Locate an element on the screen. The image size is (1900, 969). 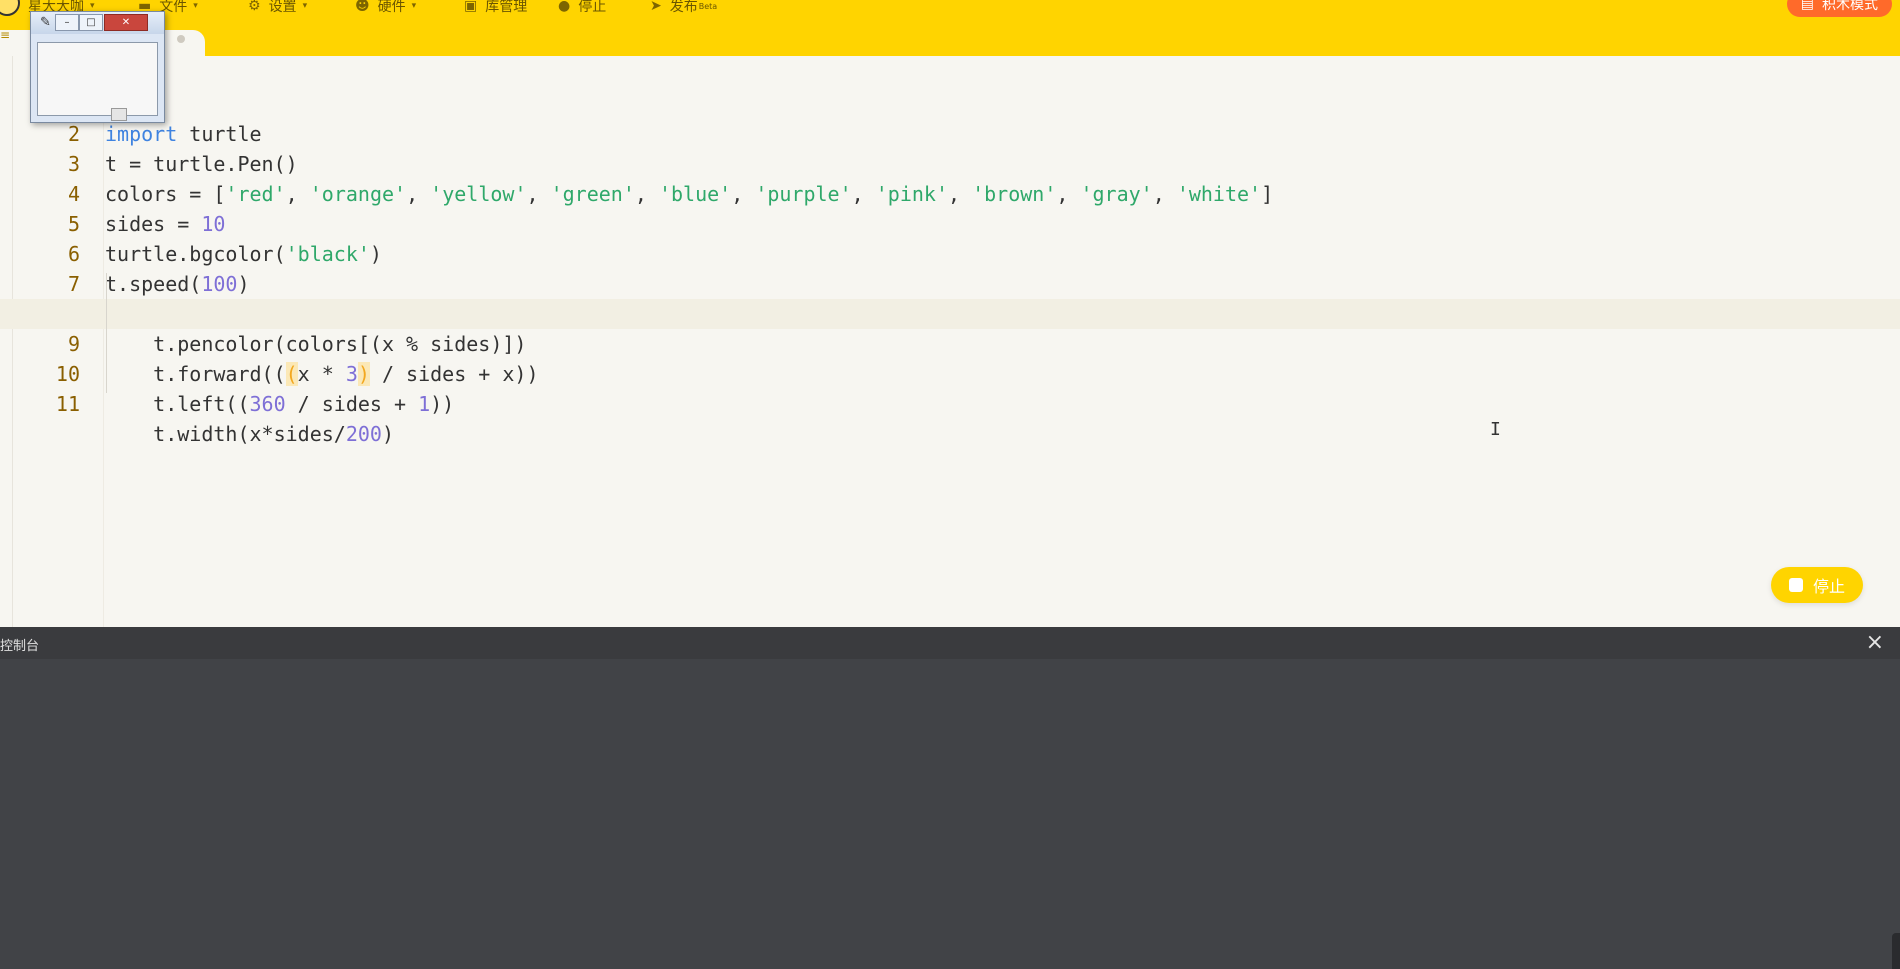
code-line: 5 turtle.bgcolor('black') is located at coordinates (950, 222).